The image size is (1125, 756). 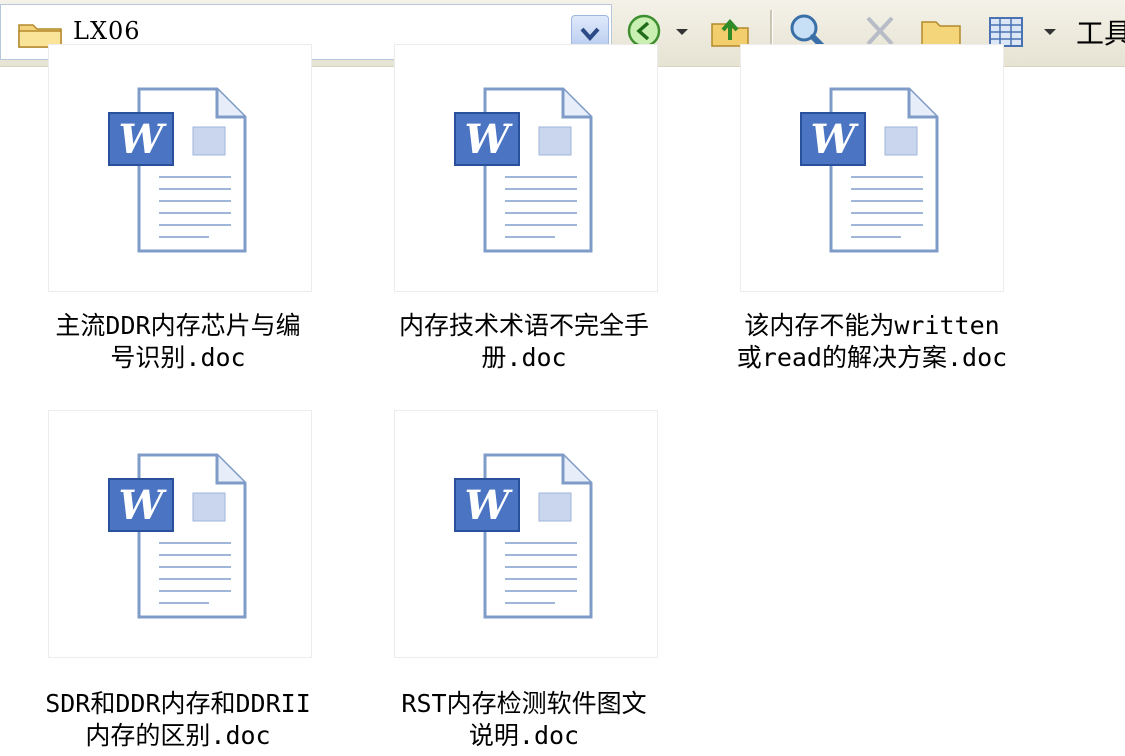 What do you see at coordinates (523, 325) in the screenshot?
I see `file-name-line1: 内存技术术语不完全手` at bounding box center [523, 325].